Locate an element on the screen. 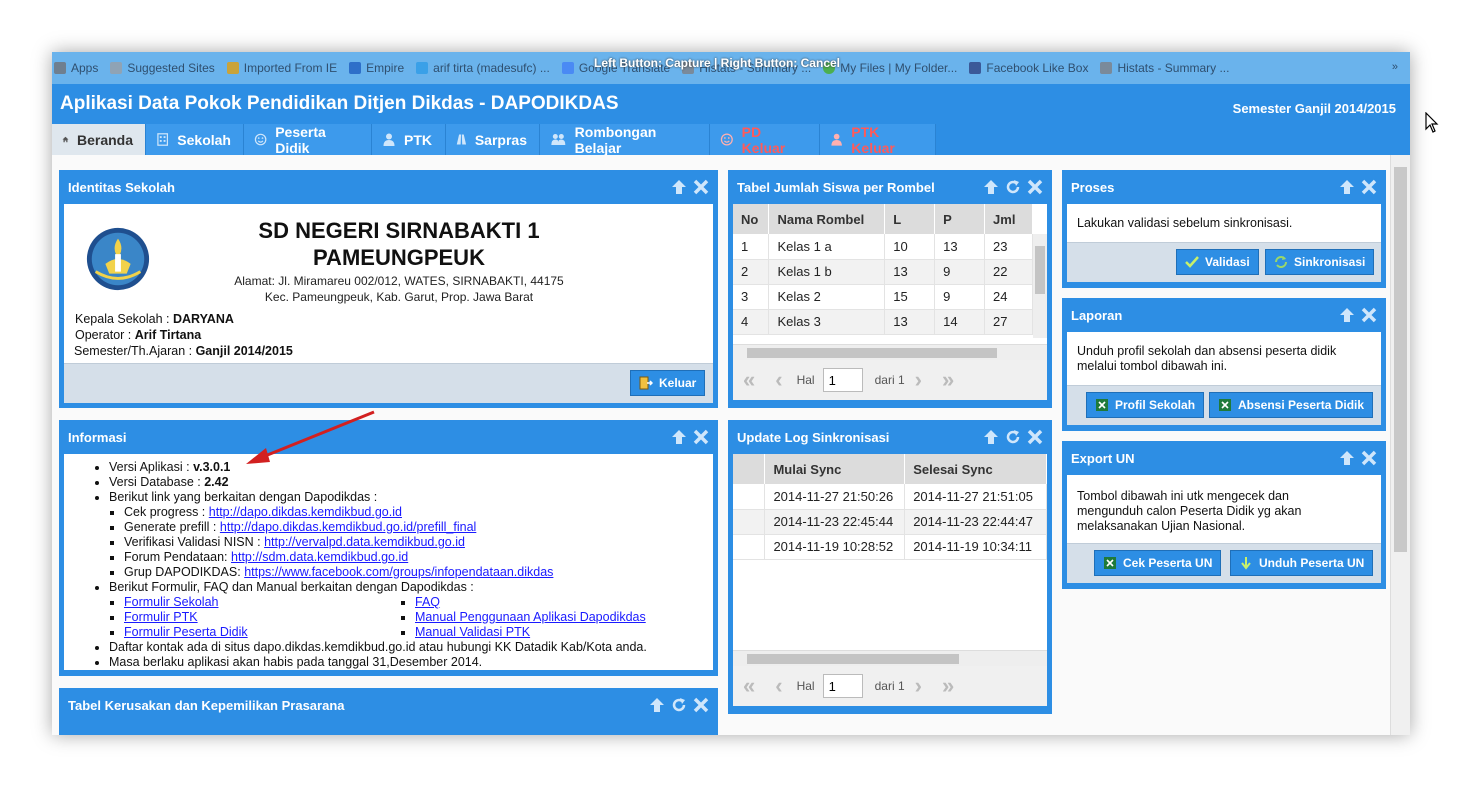  tab-rombongan-belajar: Rombongan Belajar is located at coordinates (625, 140).